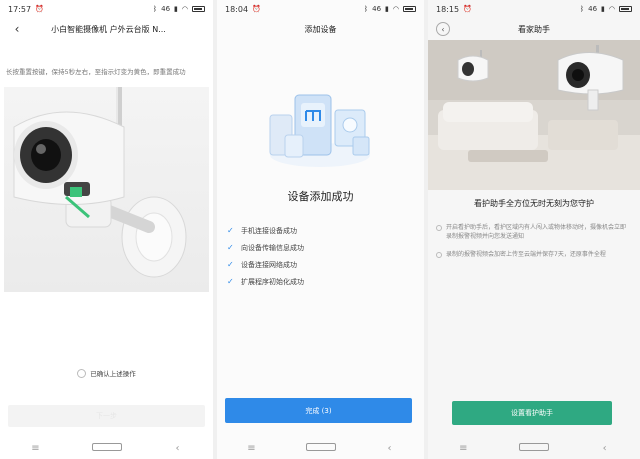 This screenshot has width=640, height=459. I want to click on list-item: ✓ 向设备传输信息成功, so click(265, 247).